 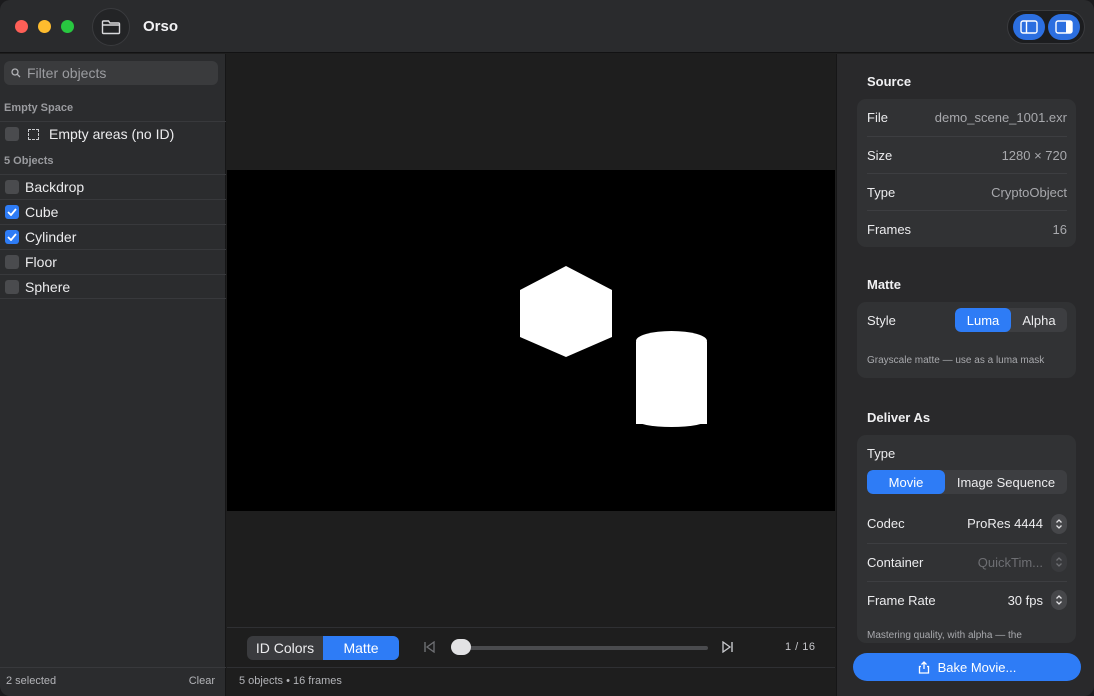 I want to click on list-item-label: Empty areas (no ID), so click(x=112, y=134).